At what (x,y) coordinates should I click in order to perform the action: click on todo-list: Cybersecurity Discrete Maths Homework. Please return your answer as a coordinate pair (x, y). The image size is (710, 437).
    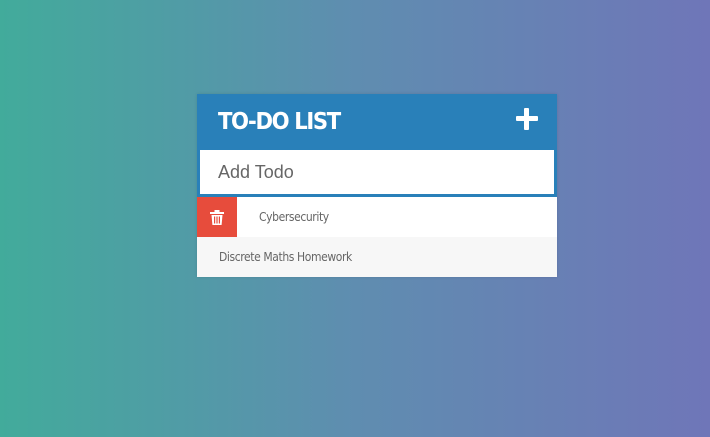
    Looking at the image, I should click on (377, 237).